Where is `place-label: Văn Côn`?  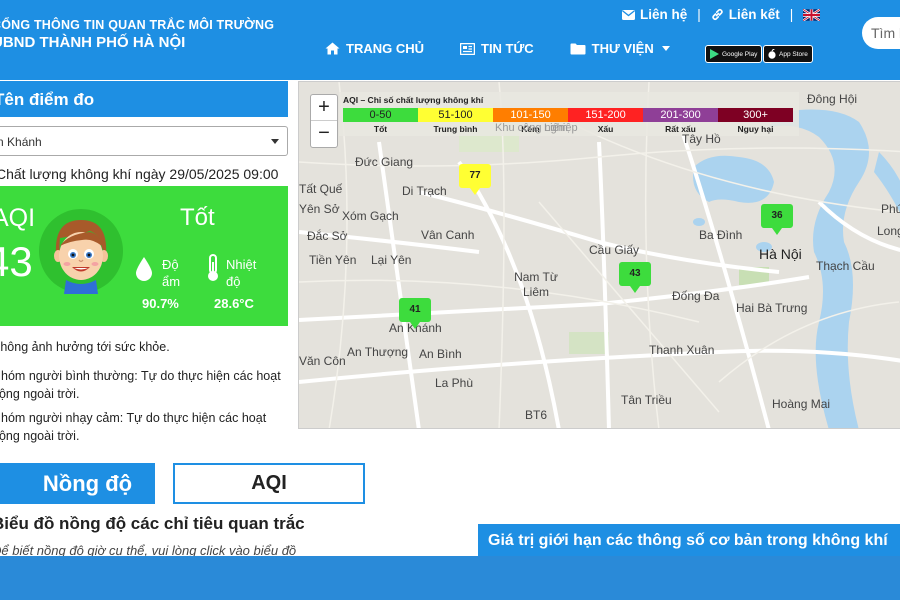 place-label: Văn Côn is located at coordinates (322, 361).